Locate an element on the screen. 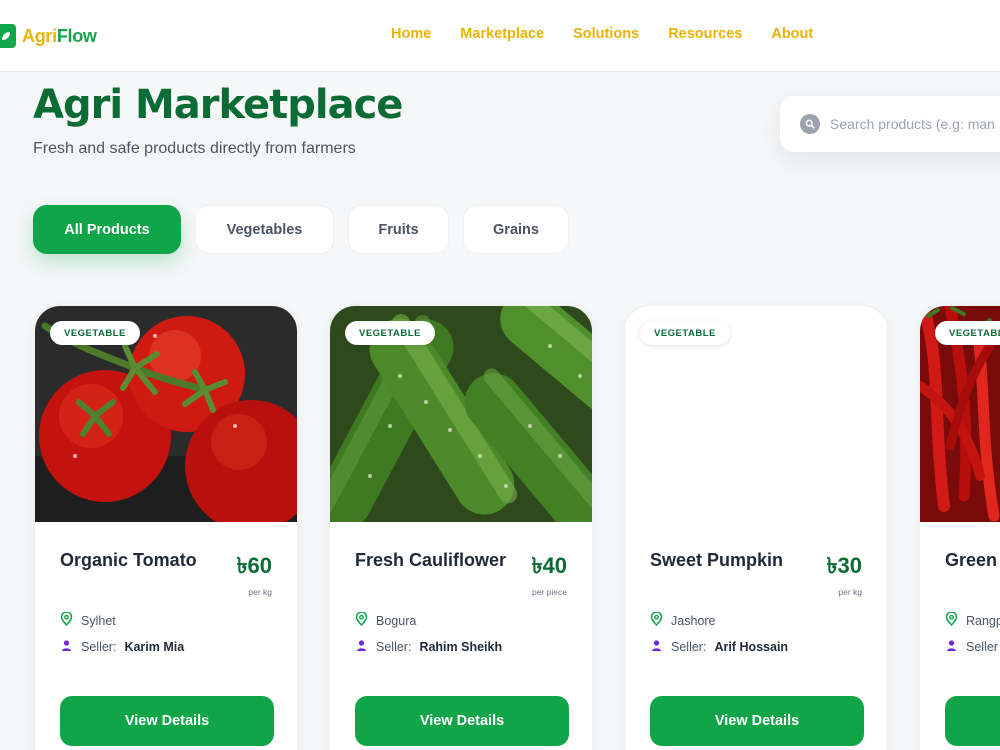  product-price: ৳60 is located at coordinates (254, 565).